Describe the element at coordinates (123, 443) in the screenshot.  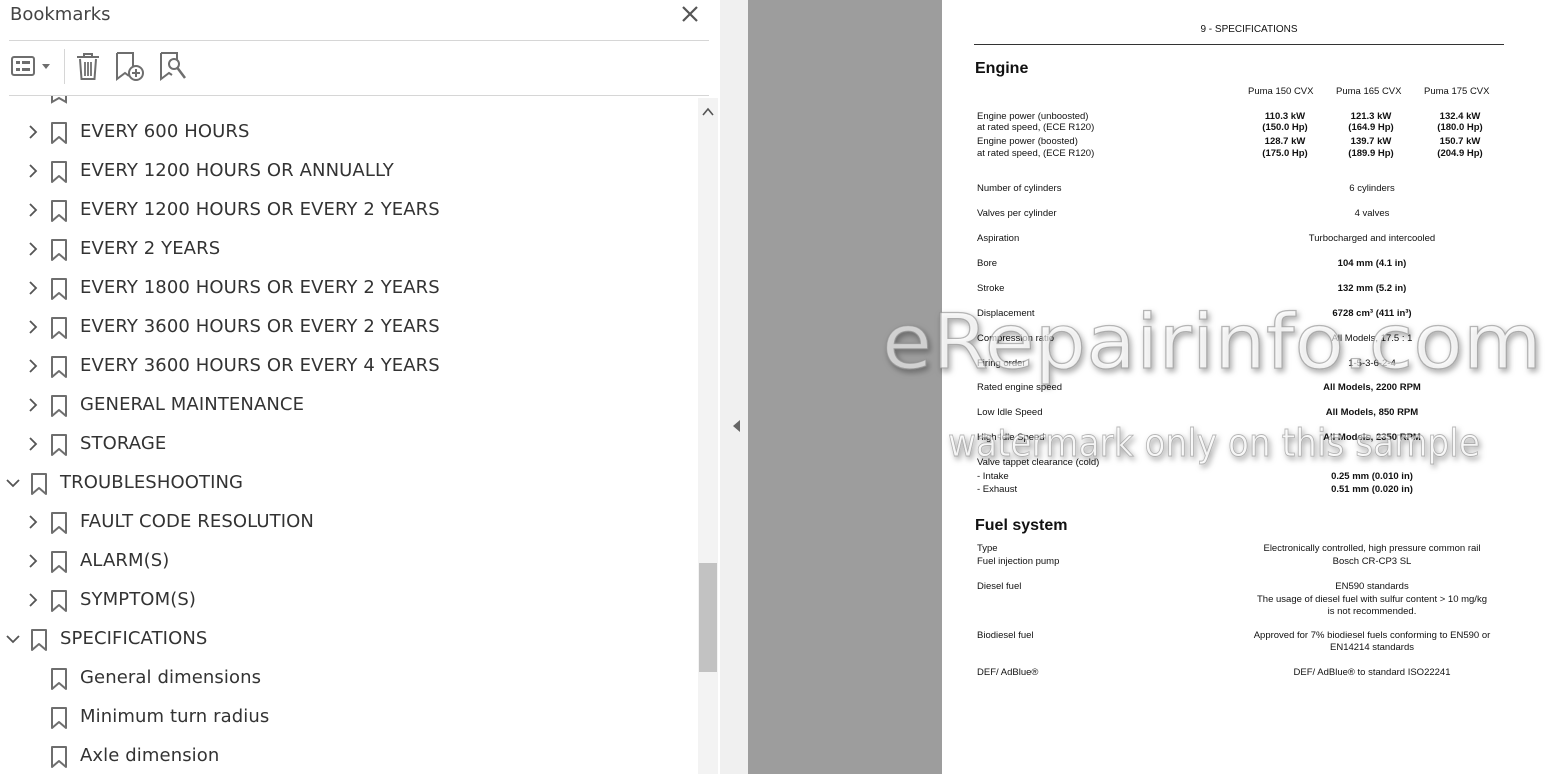
I see `bookmark-label: STORAGE` at that location.